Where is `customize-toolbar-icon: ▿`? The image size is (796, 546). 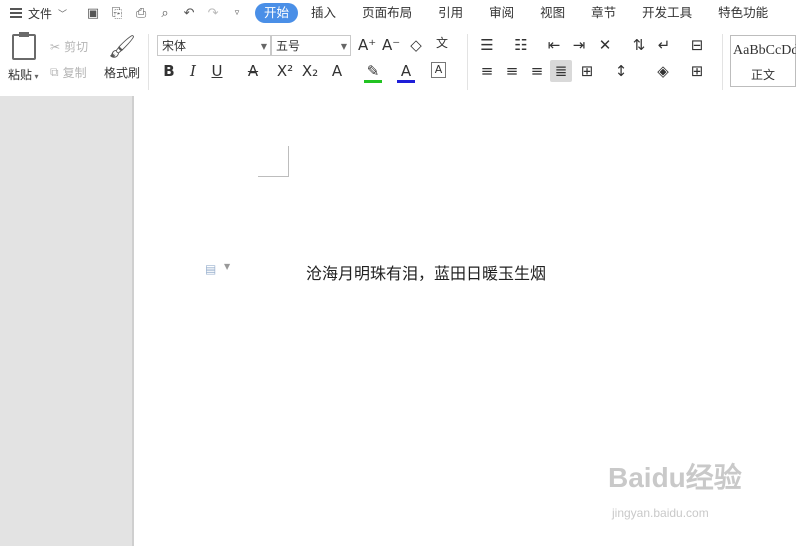 customize-toolbar-icon: ▿ is located at coordinates (237, 13).